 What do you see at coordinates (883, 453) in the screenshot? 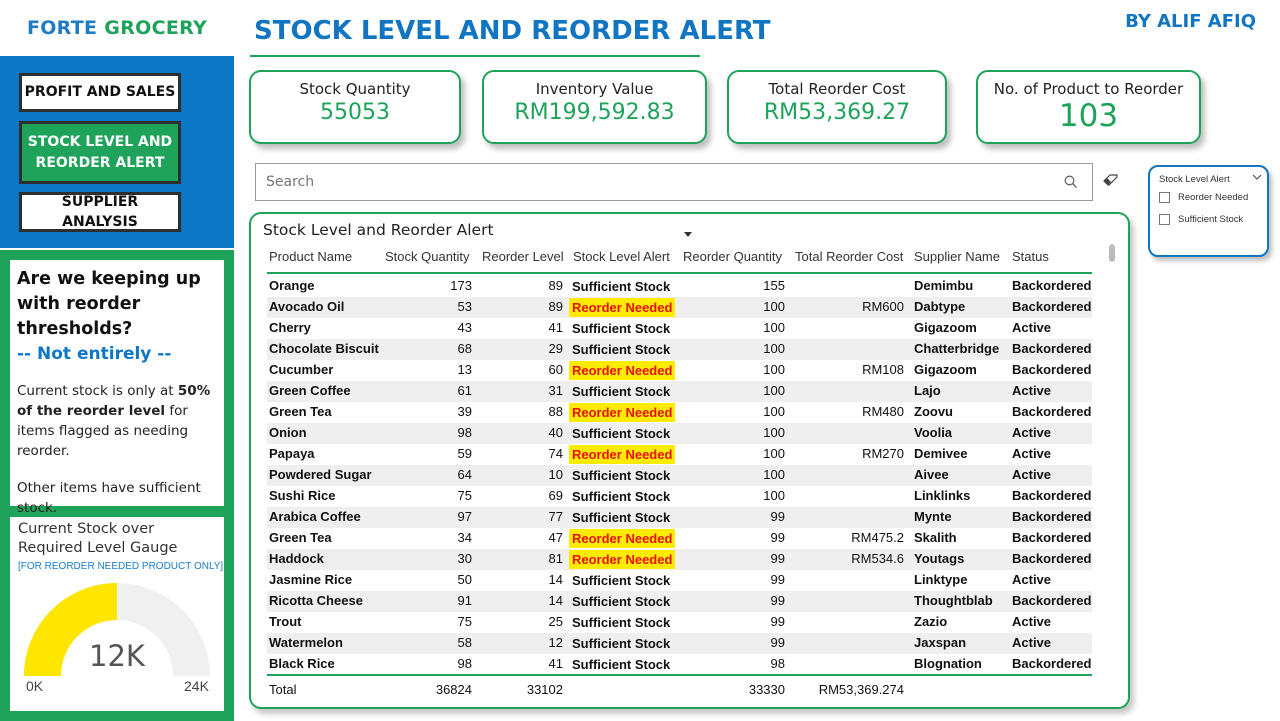
I see `cell-total-reorder-cost: RM270` at bounding box center [883, 453].